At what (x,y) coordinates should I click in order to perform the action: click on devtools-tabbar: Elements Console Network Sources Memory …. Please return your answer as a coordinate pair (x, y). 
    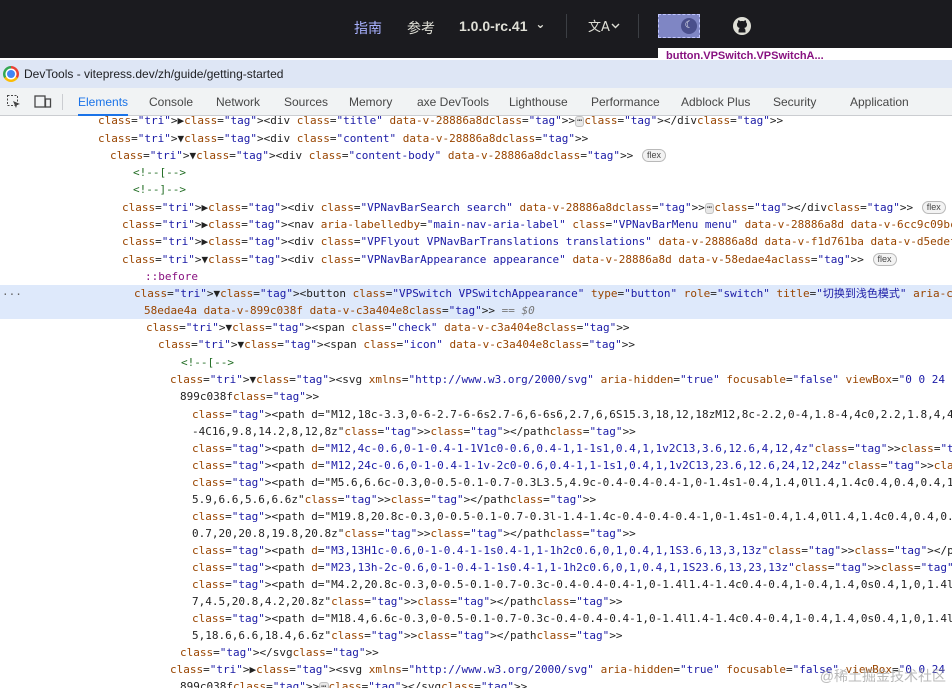
    Looking at the image, I should click on (476, 102).